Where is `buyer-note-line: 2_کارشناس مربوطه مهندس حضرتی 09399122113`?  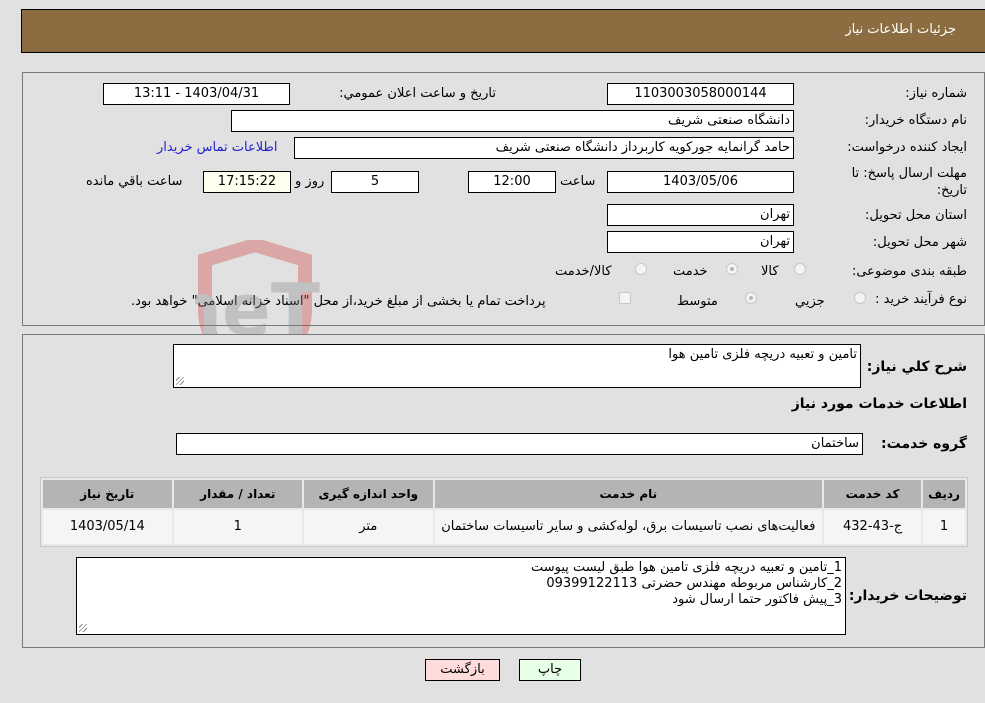
buyer-note-line: 2_کارشناس مربوطه مهندس حضرتی 09399122113 is located at coordinates (694, 583).